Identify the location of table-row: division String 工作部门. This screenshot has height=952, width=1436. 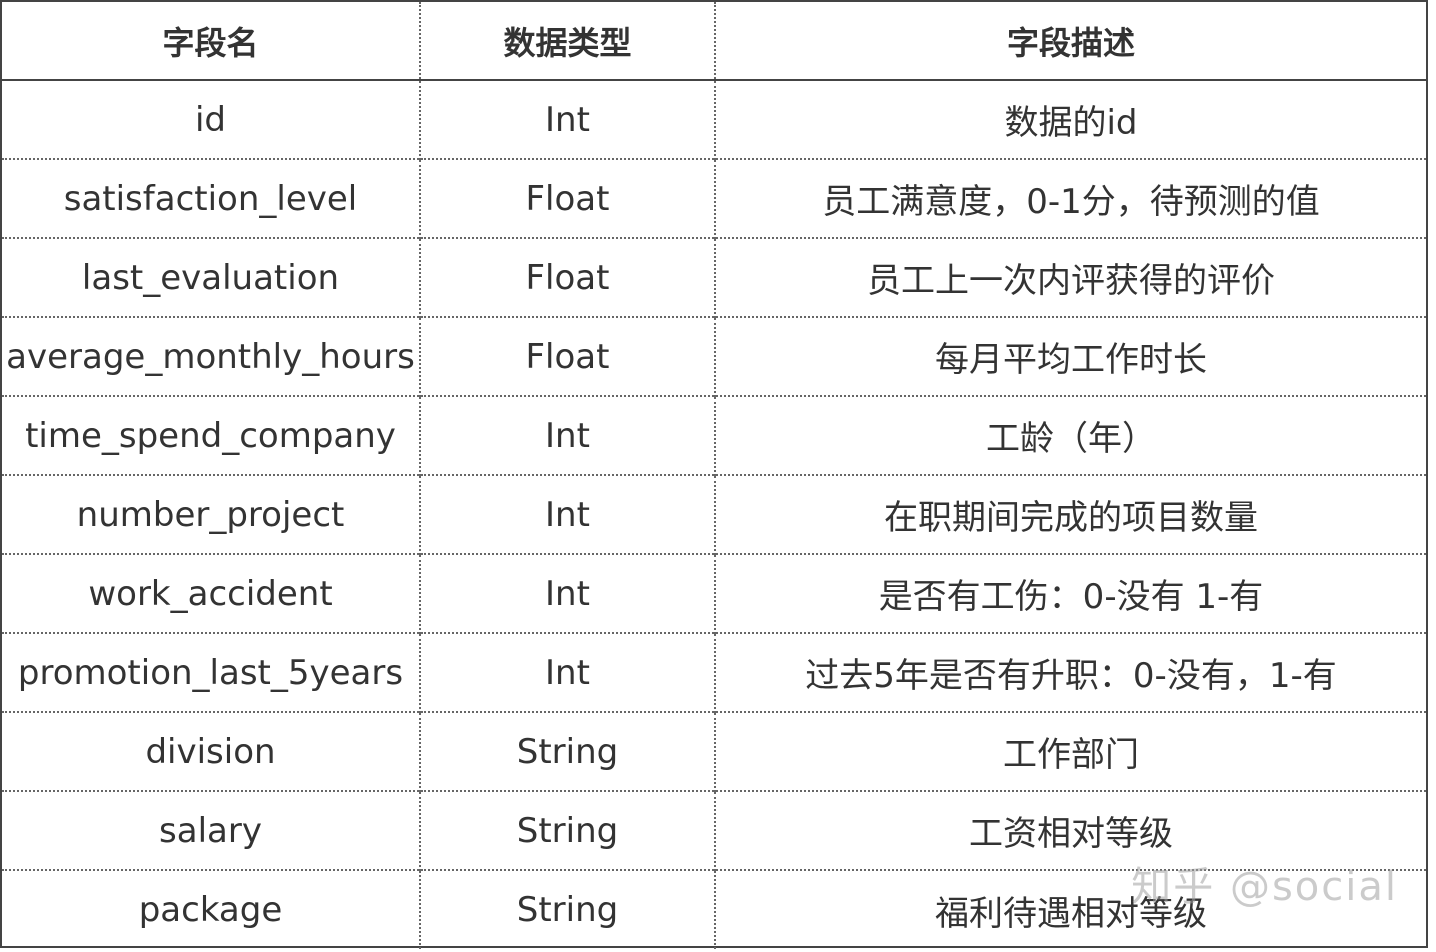
(714, 751).